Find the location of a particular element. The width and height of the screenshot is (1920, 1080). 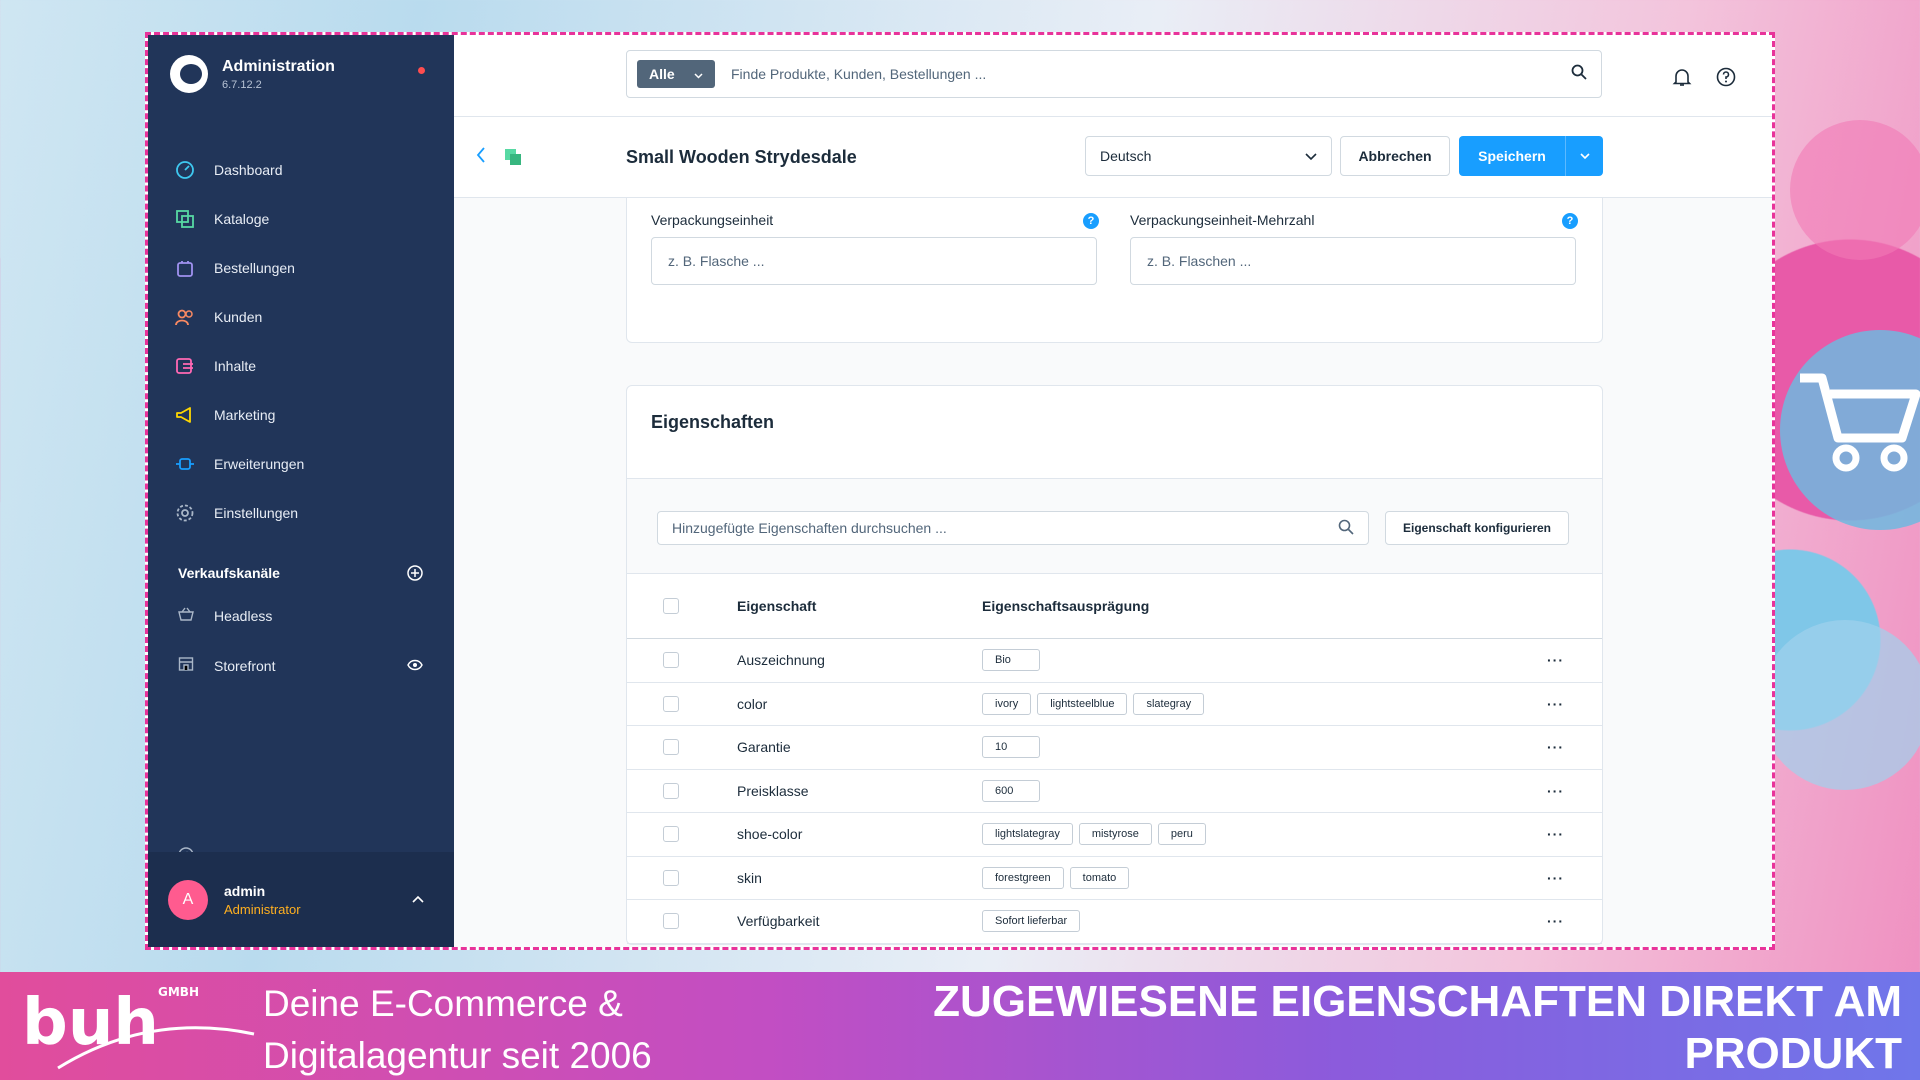

table-row: Preisklasse 600 ··· is located at coordinates (1114, 791).